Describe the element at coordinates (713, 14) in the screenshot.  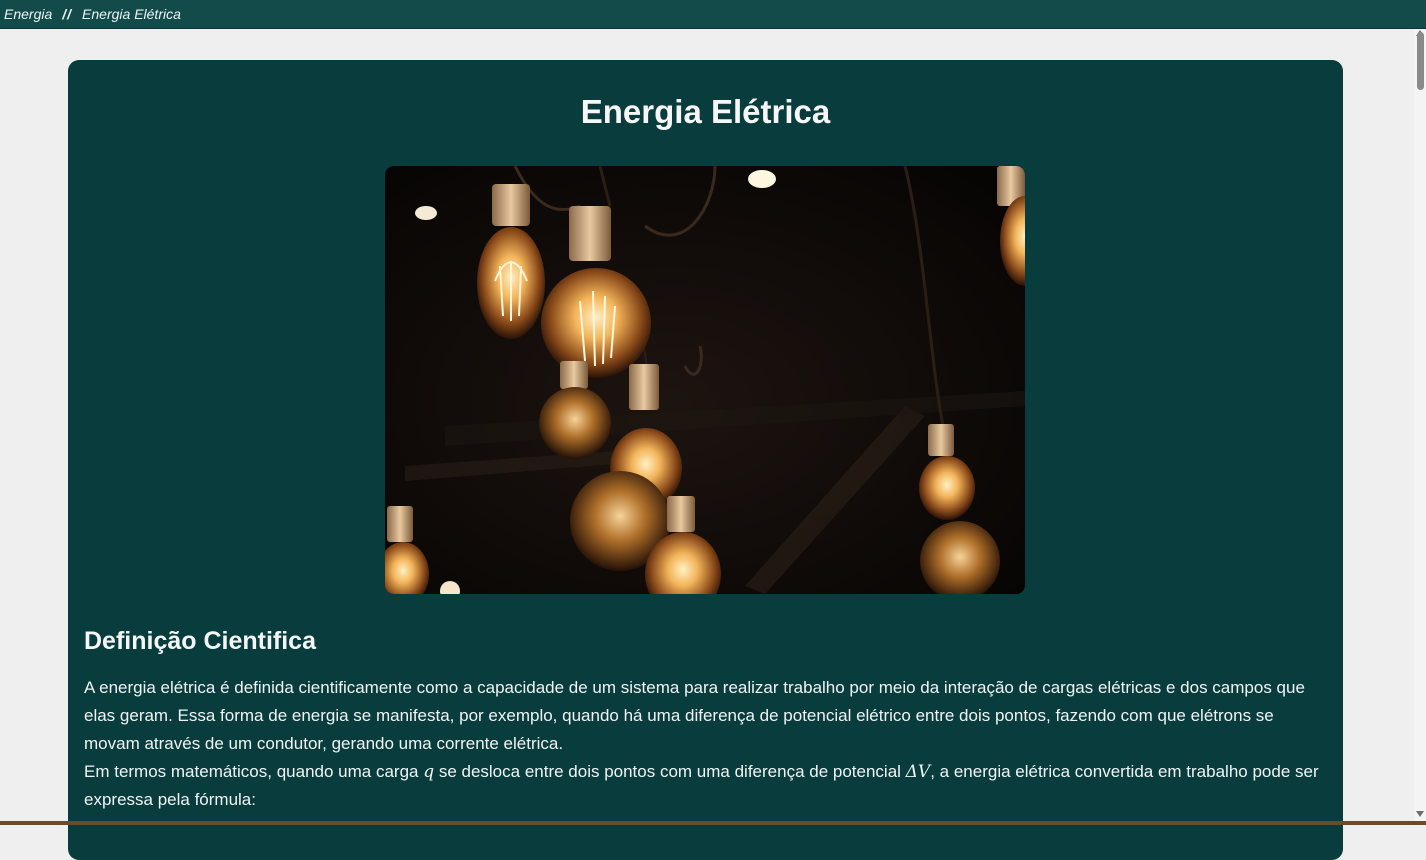
I see `breadcrumb: Energia // Energia Elétrica` at that location.